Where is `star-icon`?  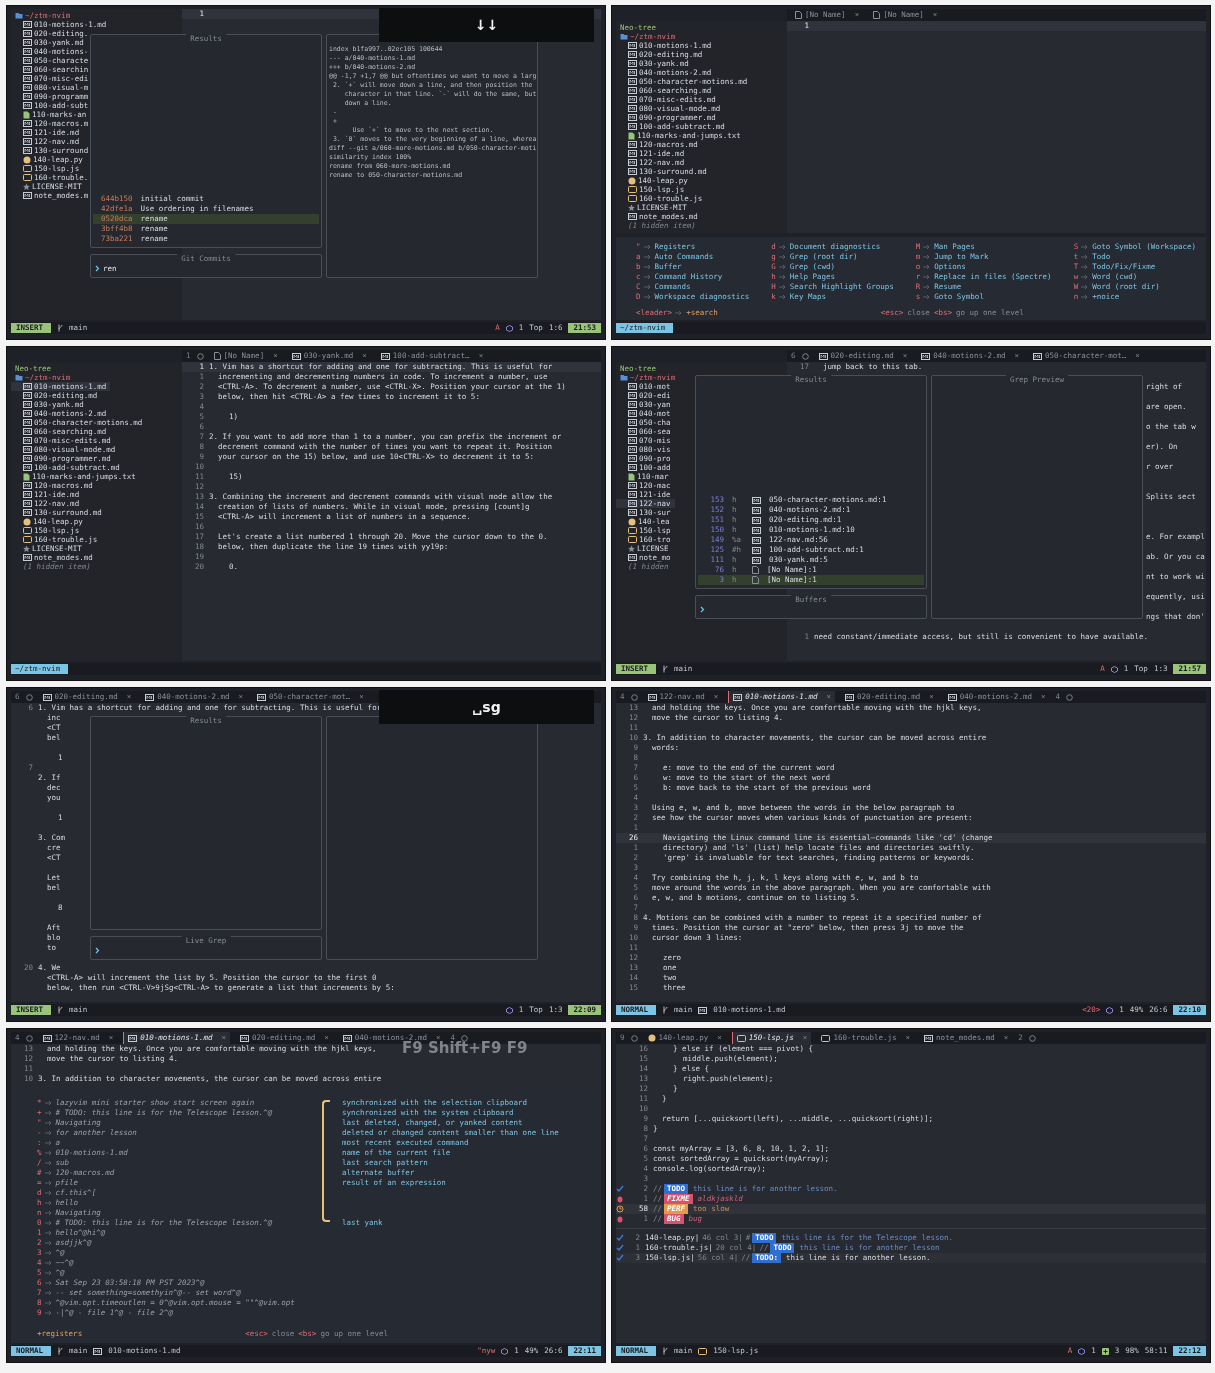
star-icon is located at coordinates (26, 186).